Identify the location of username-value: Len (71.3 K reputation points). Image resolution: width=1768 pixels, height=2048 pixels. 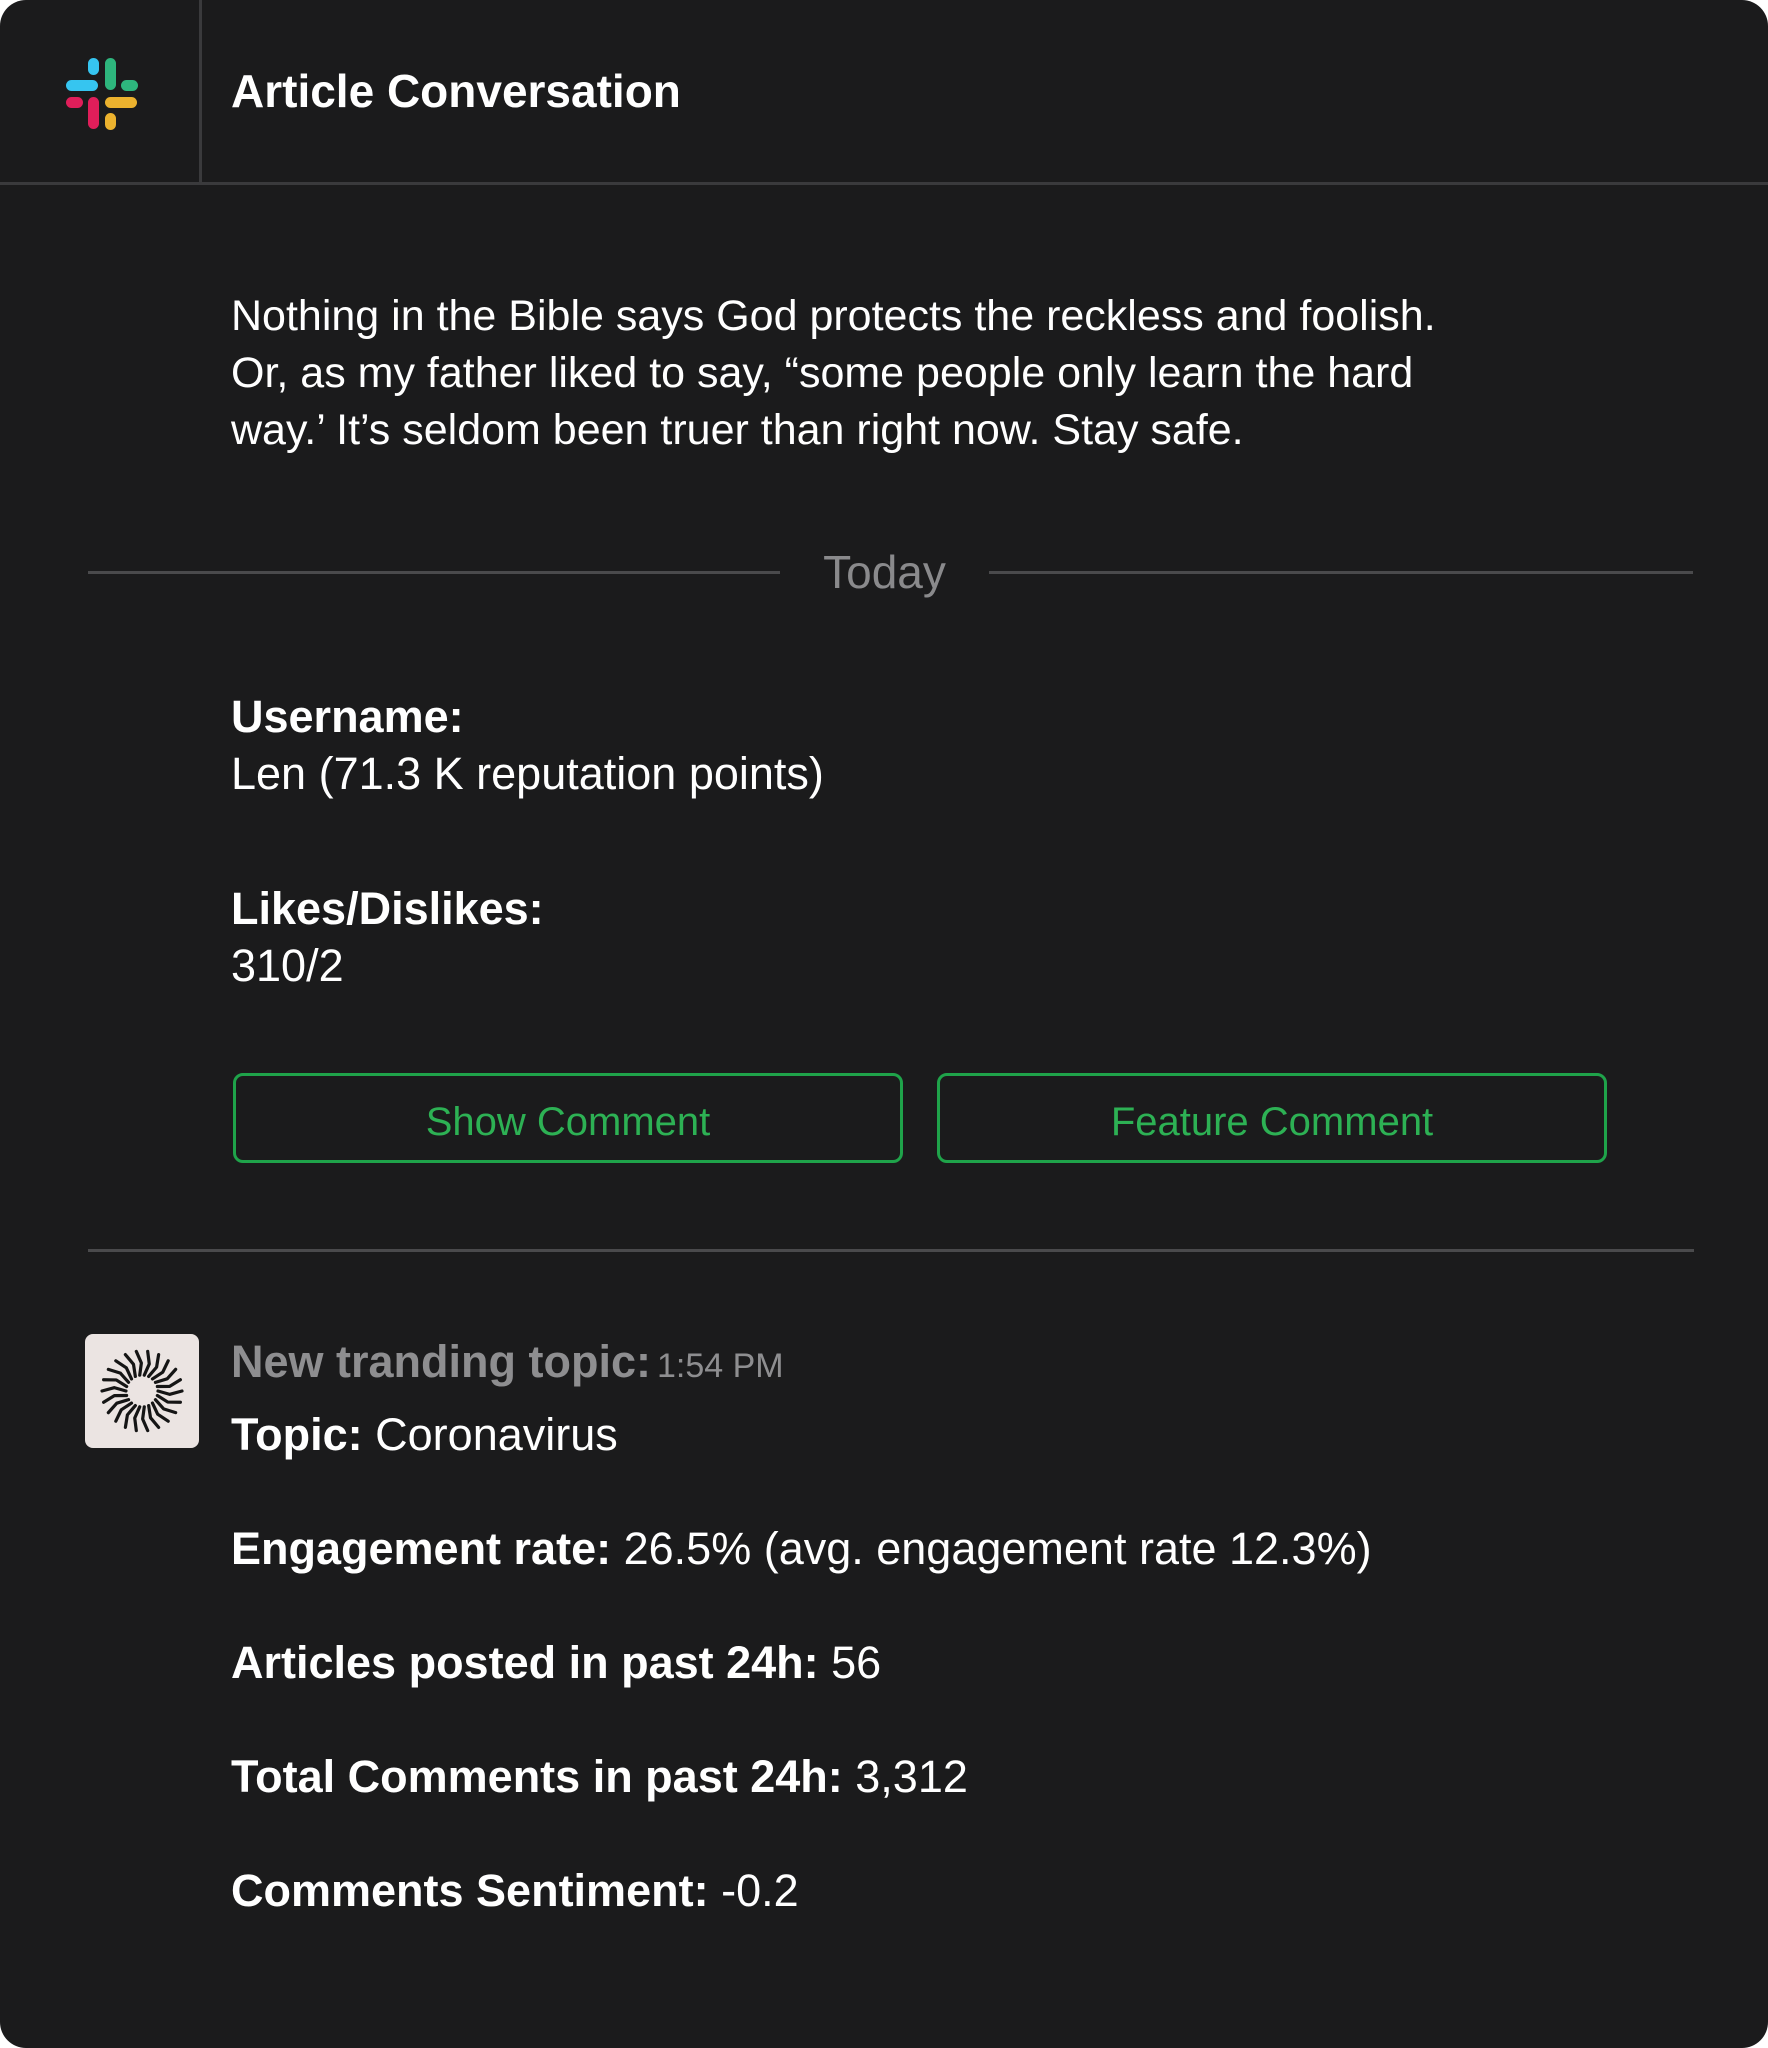
(527, 773).